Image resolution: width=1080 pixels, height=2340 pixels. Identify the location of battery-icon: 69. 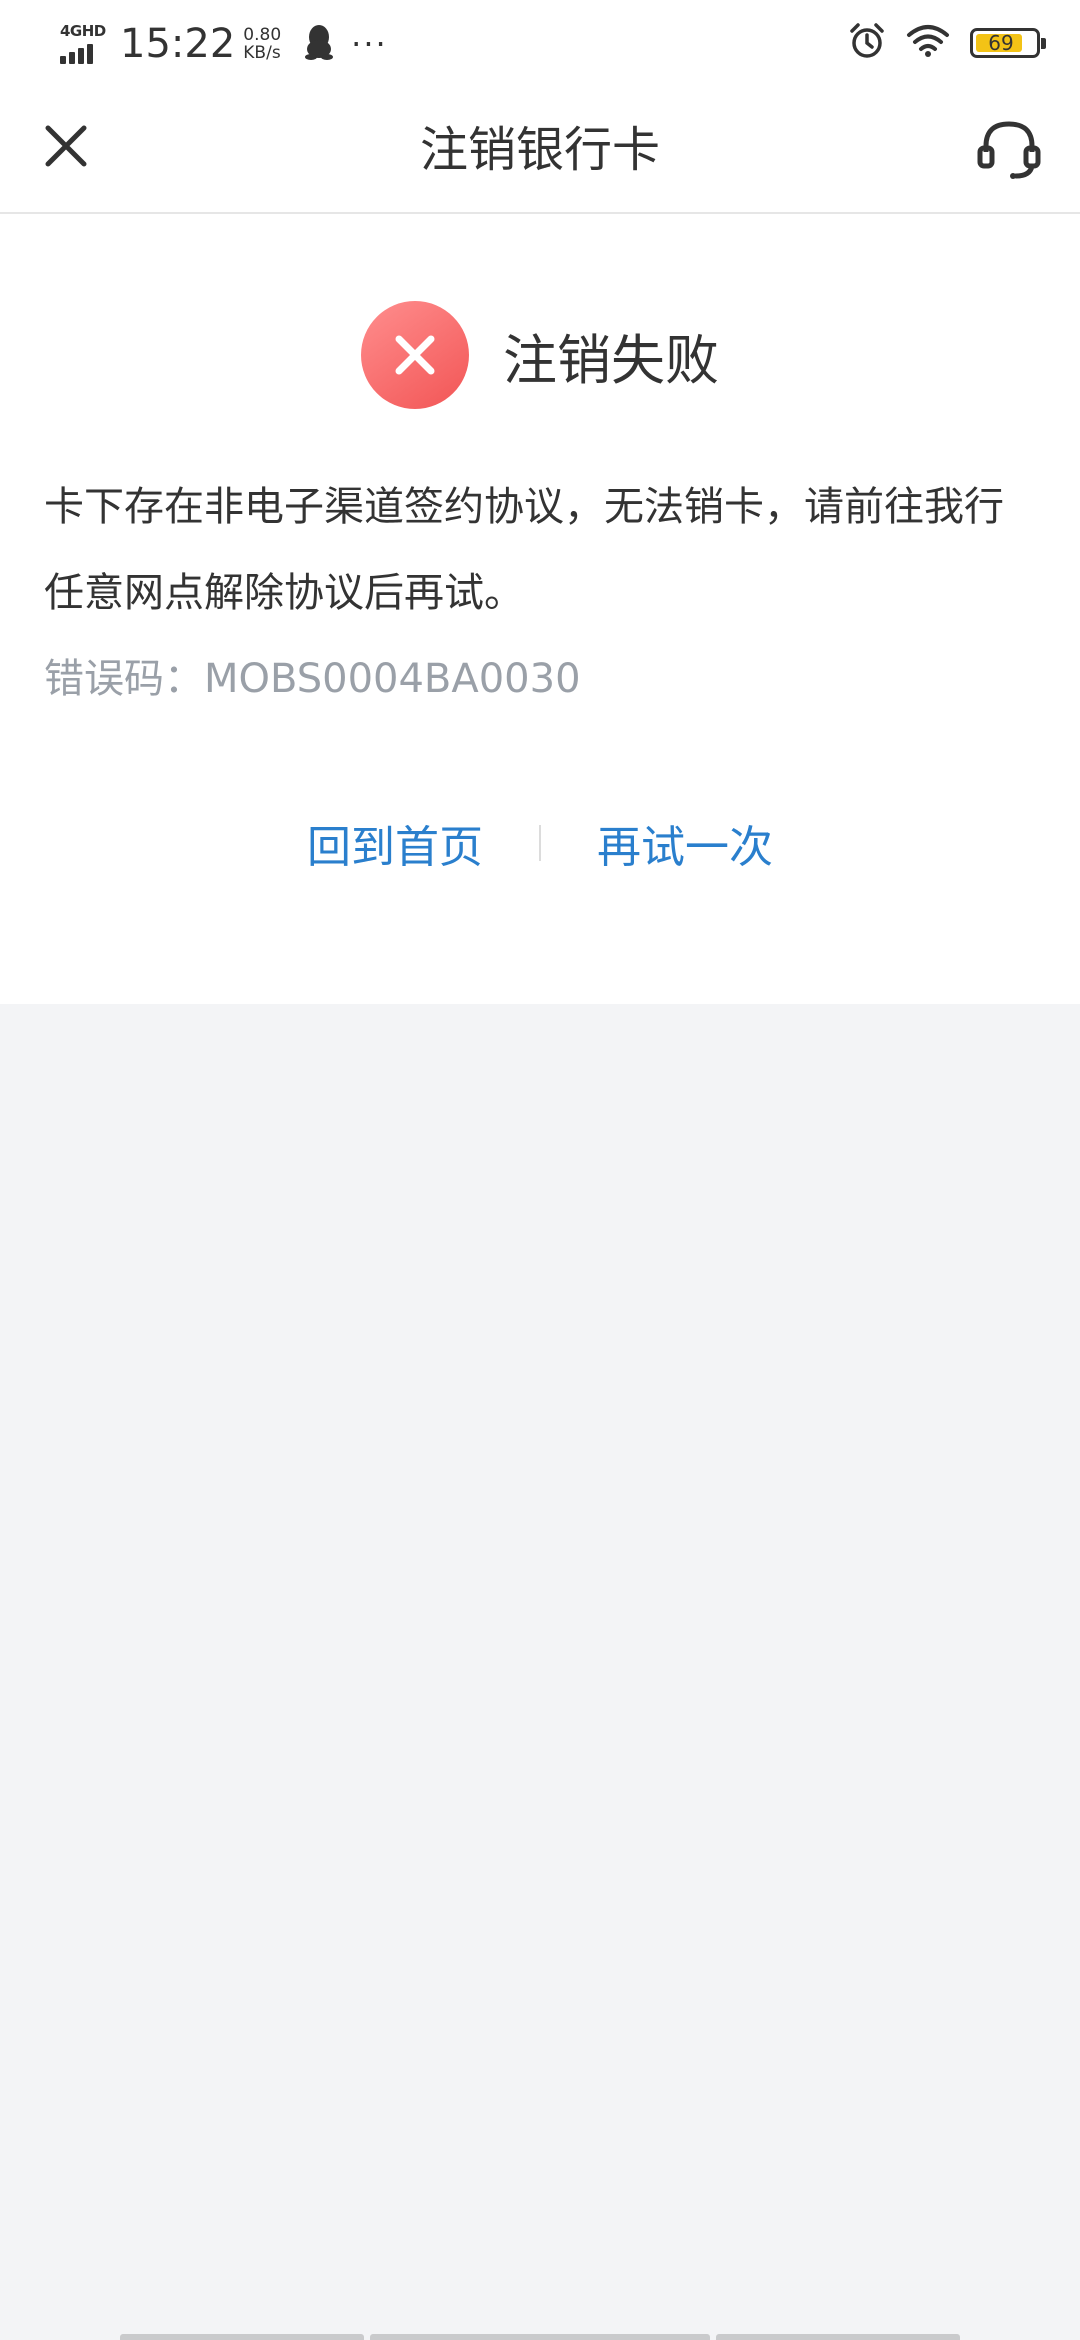
(1008, 43).